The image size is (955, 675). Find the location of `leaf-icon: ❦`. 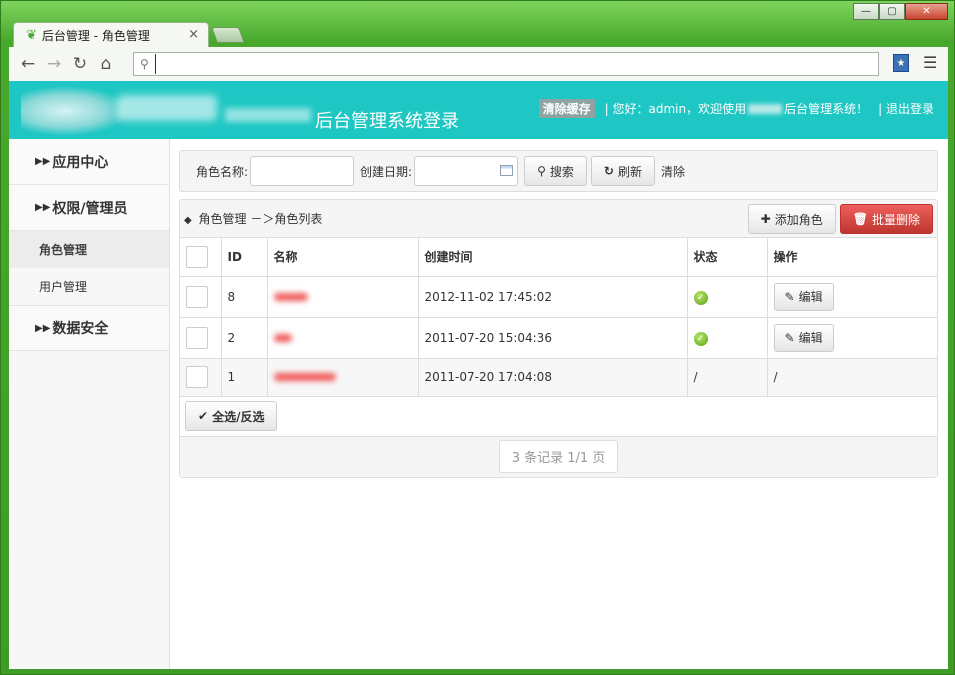

leaf-icon: ❦ is located at coordinates (31, 35).